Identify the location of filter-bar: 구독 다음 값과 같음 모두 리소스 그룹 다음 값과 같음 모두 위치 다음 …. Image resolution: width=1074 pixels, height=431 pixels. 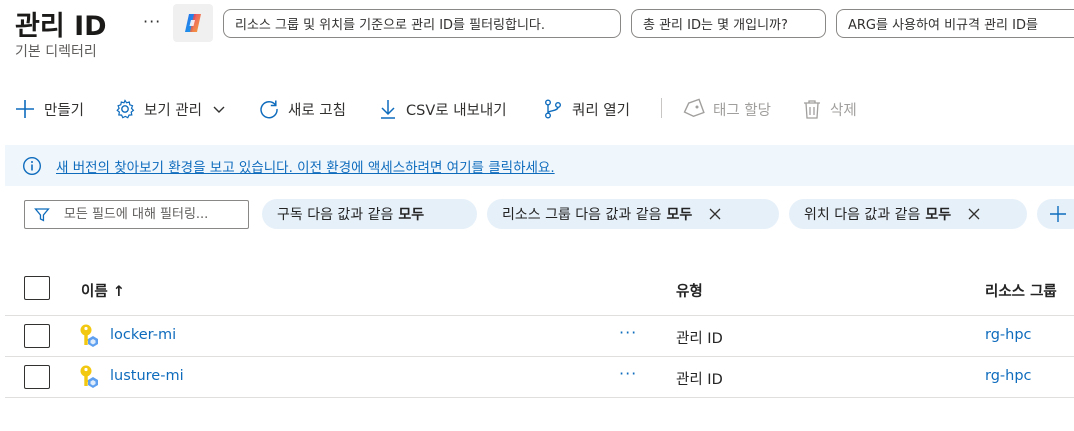
(537, 214).